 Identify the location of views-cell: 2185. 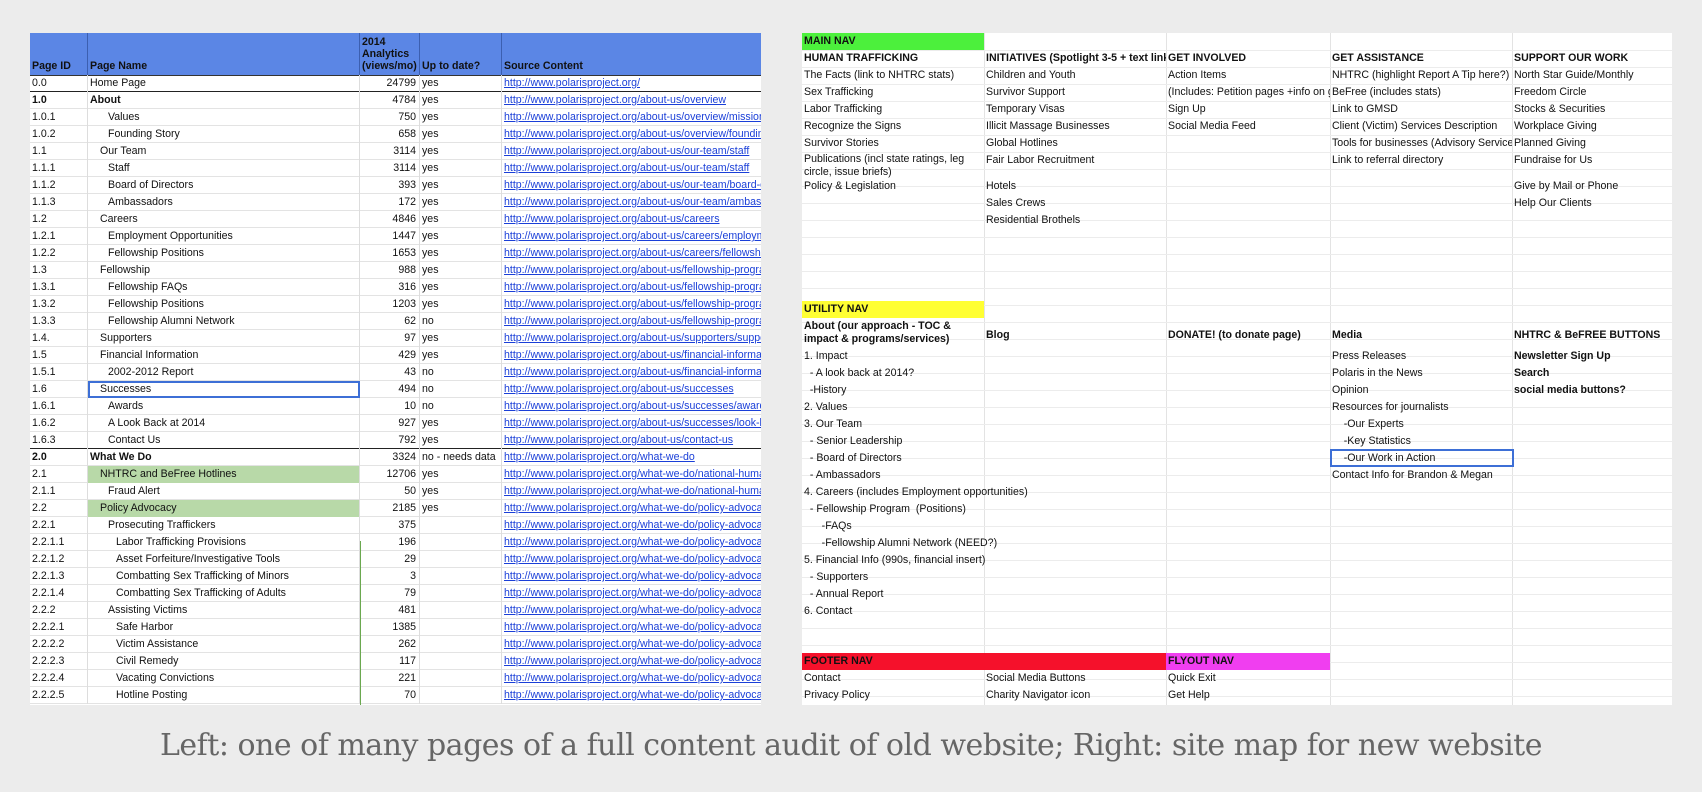
(390, 508).